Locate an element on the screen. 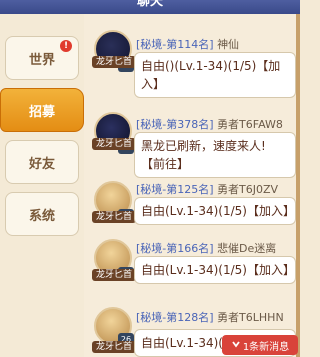  chat-header: 聊天 is located at coordinates (150, 7).